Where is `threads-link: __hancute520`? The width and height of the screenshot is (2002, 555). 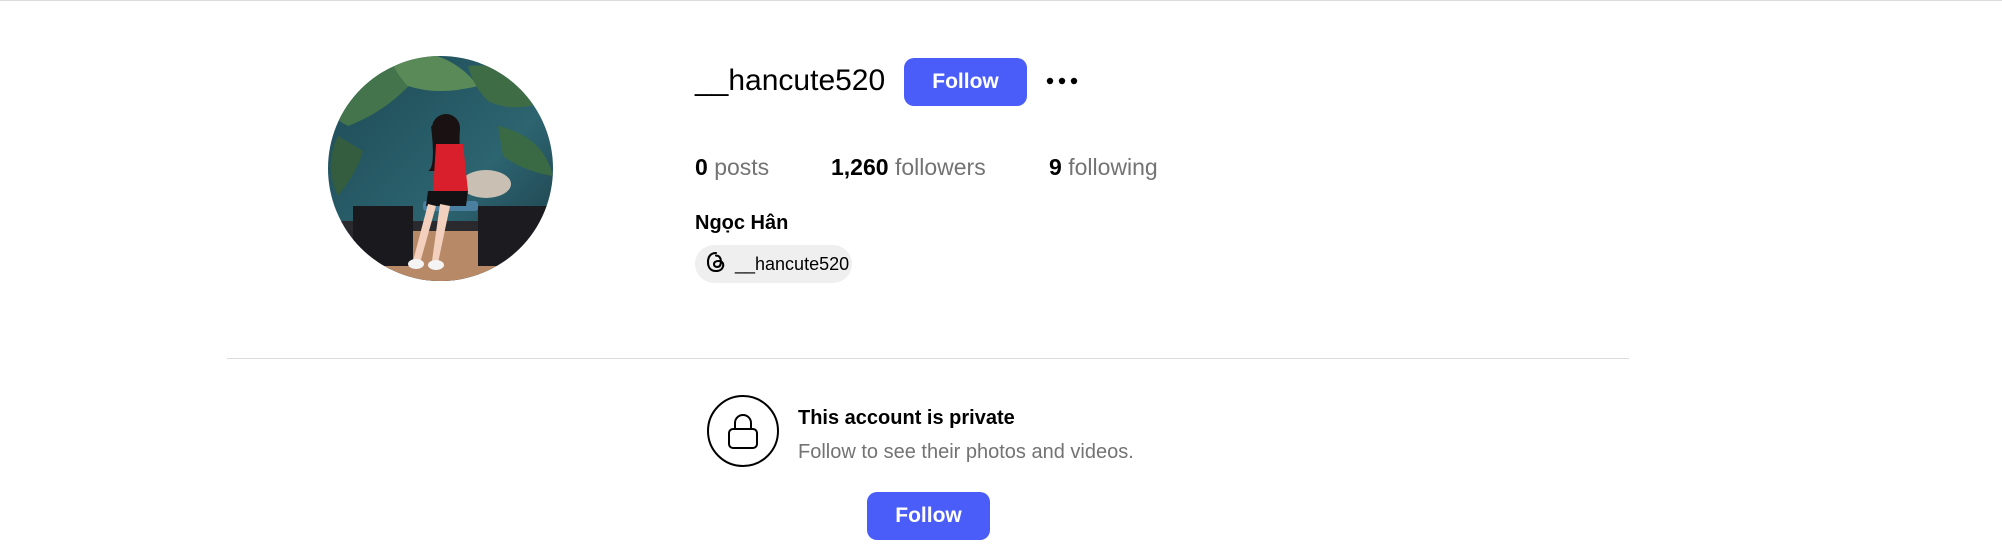
threads-link: __hancute520 is located at coordinates (773, 264).